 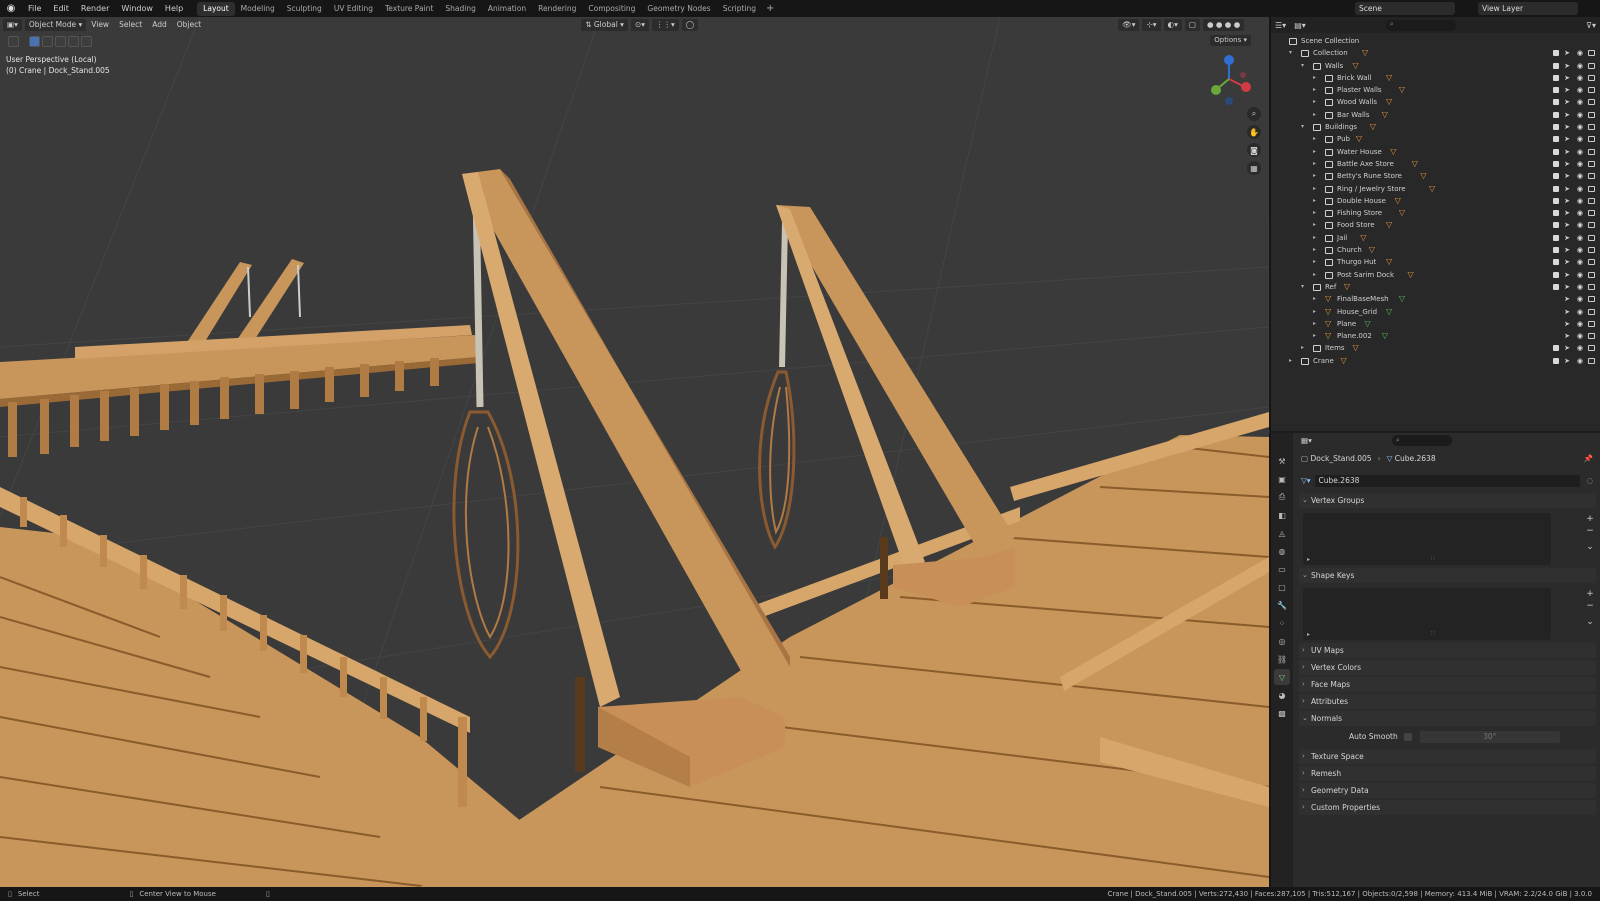 What do you see at coordinates (1435, 201) in the screenshot?
I see `outliner-row: ▸ Double House ▽ ➤ ◉` at bounding box center [1435, 201].